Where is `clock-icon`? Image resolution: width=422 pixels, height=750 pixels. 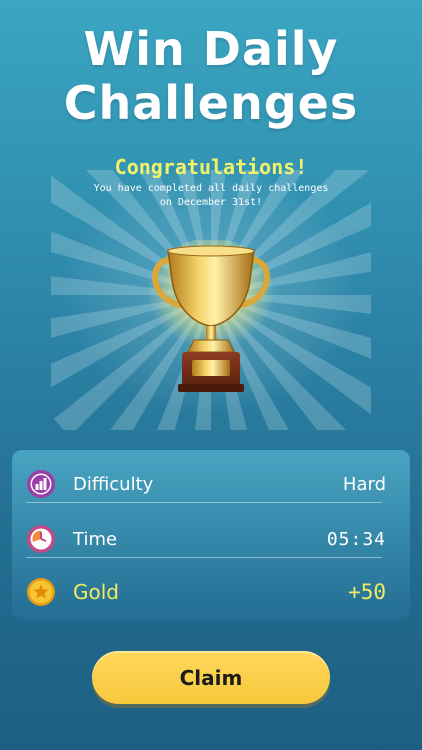 clock-icon is located at coordinates (41, 539).